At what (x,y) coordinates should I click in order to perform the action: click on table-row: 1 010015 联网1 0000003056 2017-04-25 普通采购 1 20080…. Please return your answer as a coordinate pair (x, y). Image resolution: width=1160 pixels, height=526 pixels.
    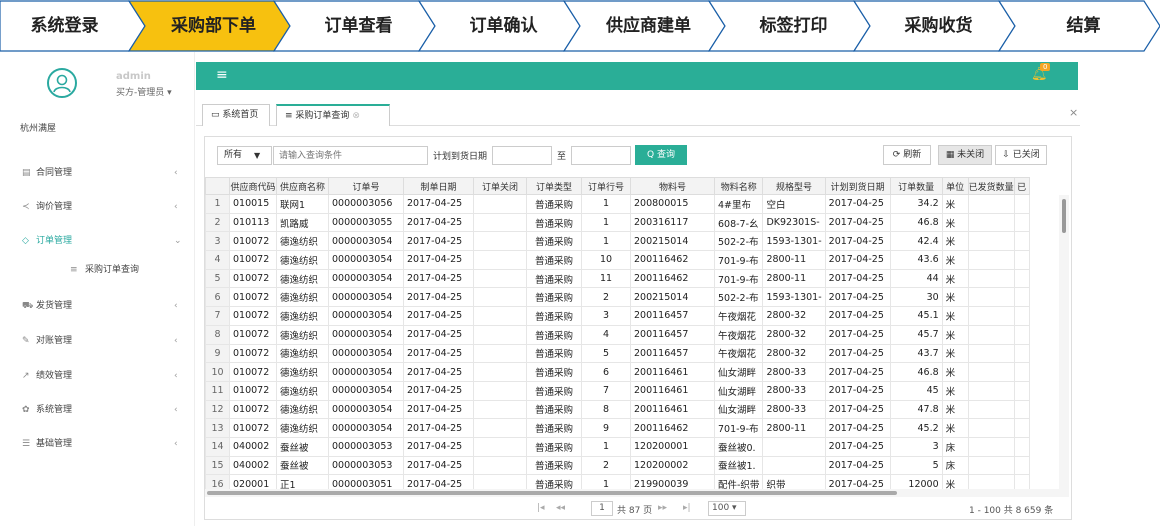
    Looking at the image, I should click on (617, 204).